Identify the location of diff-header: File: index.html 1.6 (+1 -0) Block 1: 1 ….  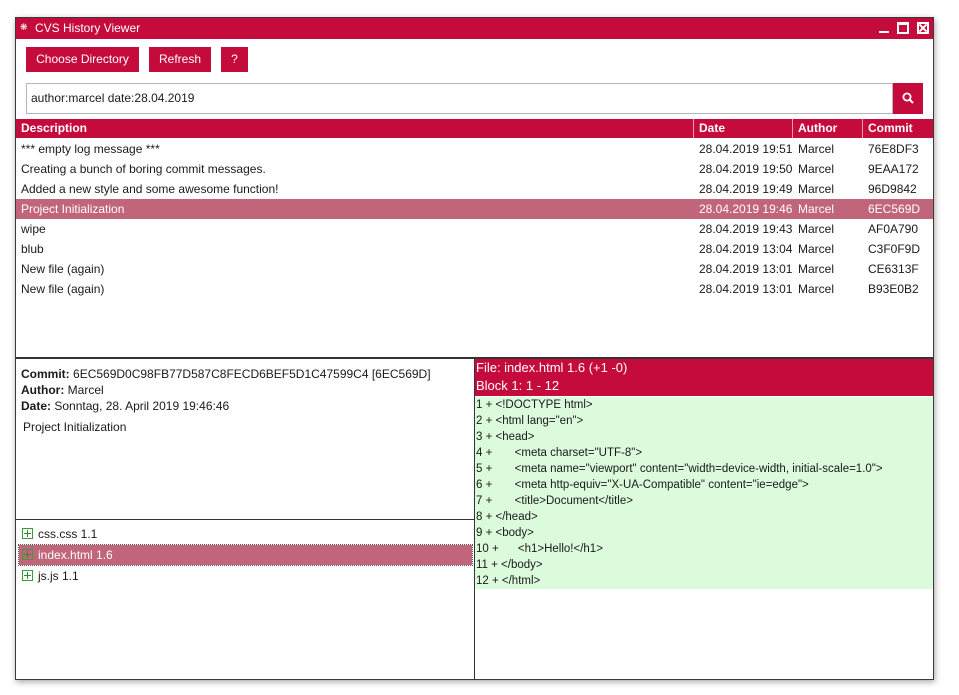
(704, 377).